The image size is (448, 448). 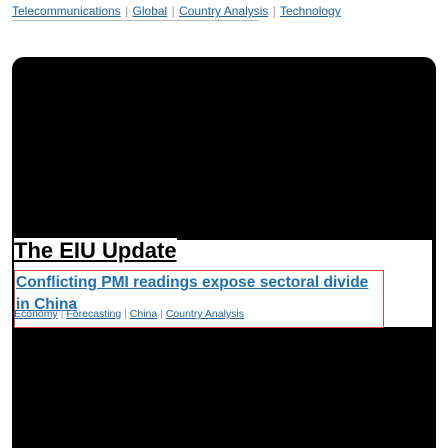 I want to click on tag-china: China, so click(x=143, y=314).